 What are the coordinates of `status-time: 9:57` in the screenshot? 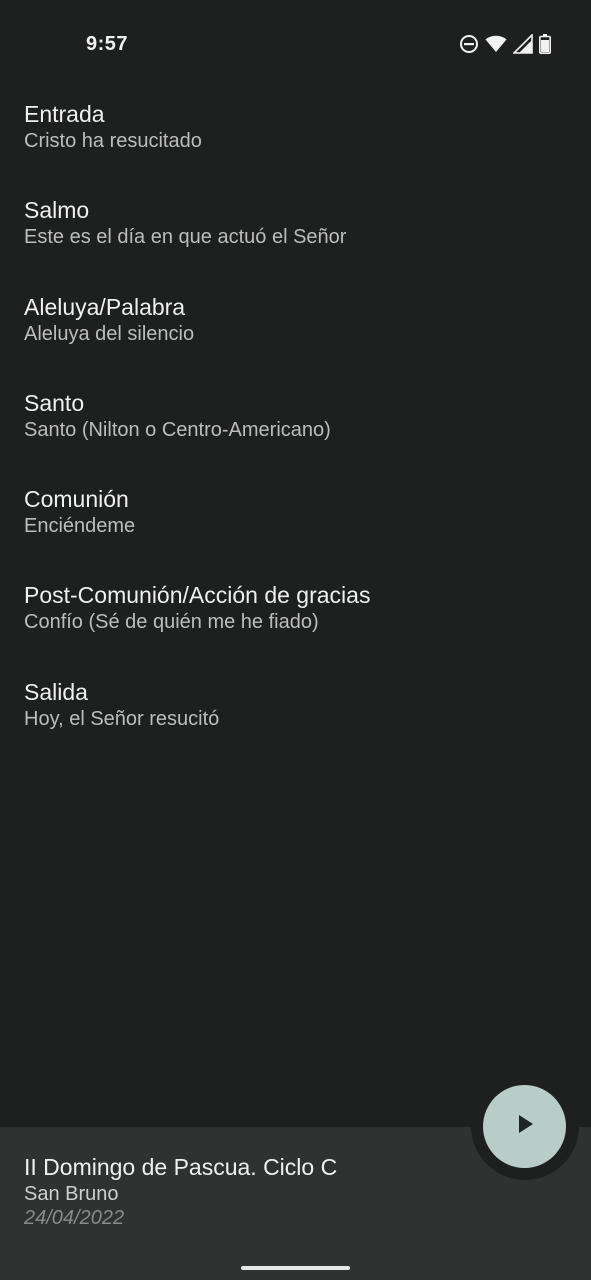 It's located at (107, 44).